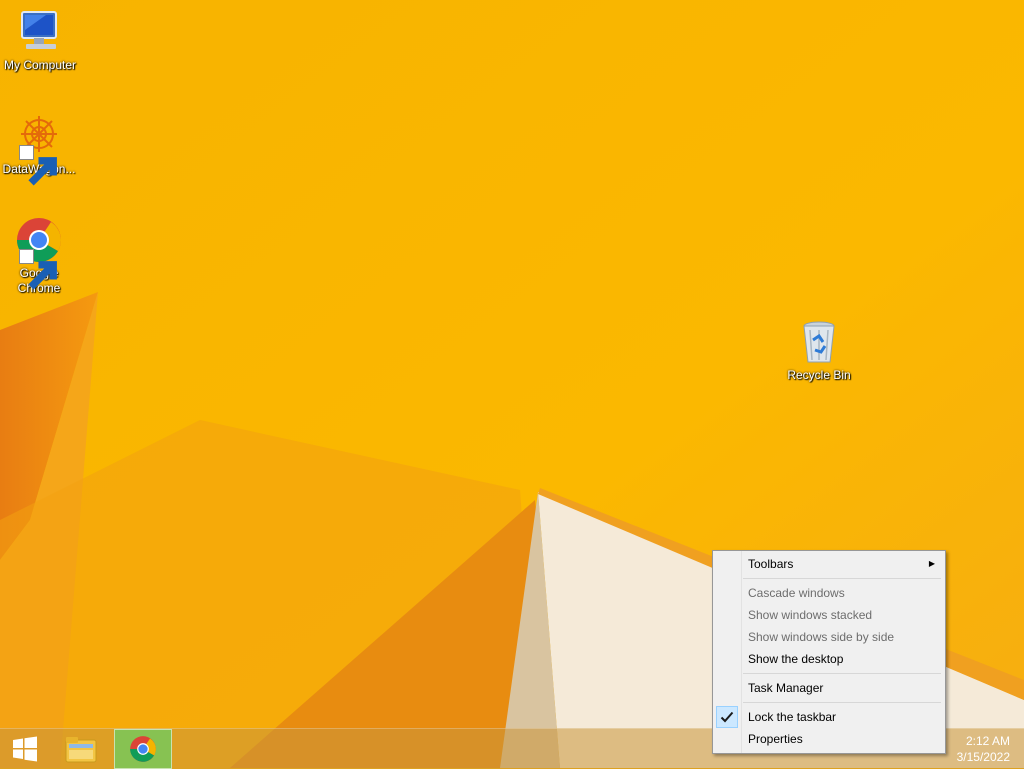 The image size is (1024, 769). What do you see at coordinates (829, 688) in the screenshot?
I see `menu-item-task-manager: Task Manager` at bounding box center [829, 688].